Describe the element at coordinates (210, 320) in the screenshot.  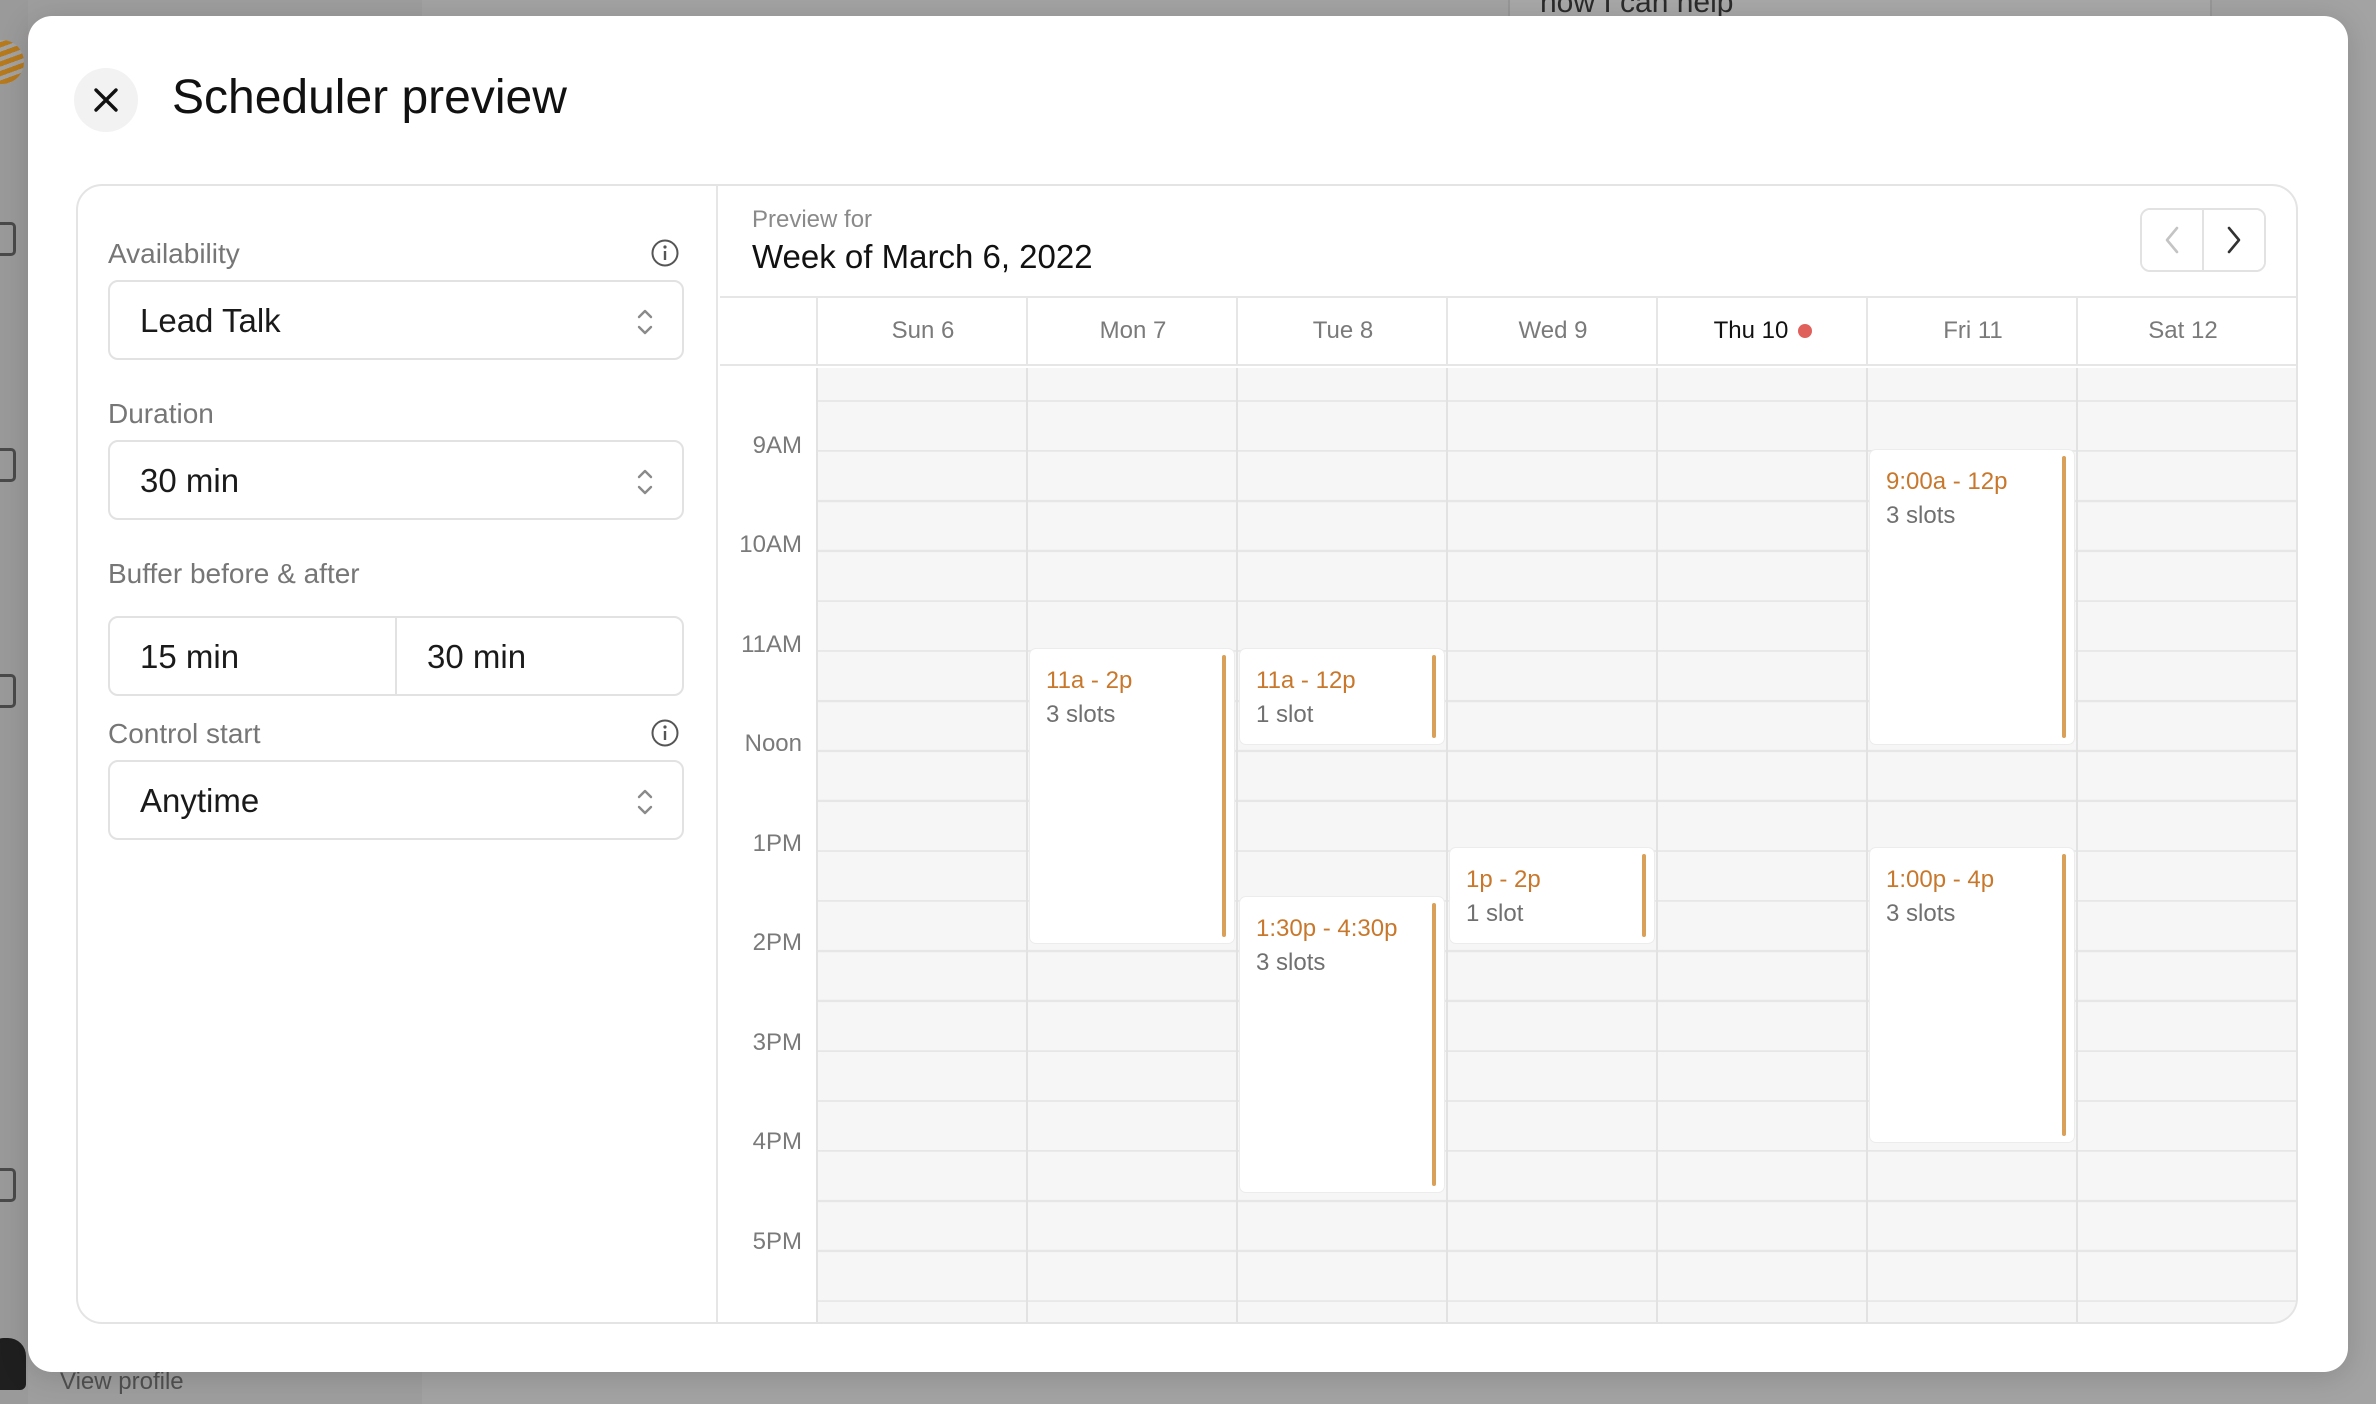
I see `availability-value: Lead Talk` at that location.